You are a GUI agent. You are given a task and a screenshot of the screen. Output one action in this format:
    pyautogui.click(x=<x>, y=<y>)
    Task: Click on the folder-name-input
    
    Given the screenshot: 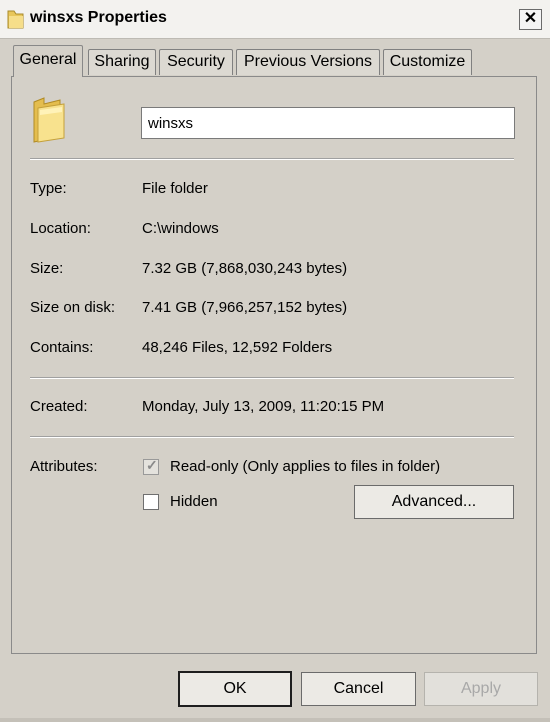 What is the action you would take?
    pyautogui.click(x=328, y=123)
    